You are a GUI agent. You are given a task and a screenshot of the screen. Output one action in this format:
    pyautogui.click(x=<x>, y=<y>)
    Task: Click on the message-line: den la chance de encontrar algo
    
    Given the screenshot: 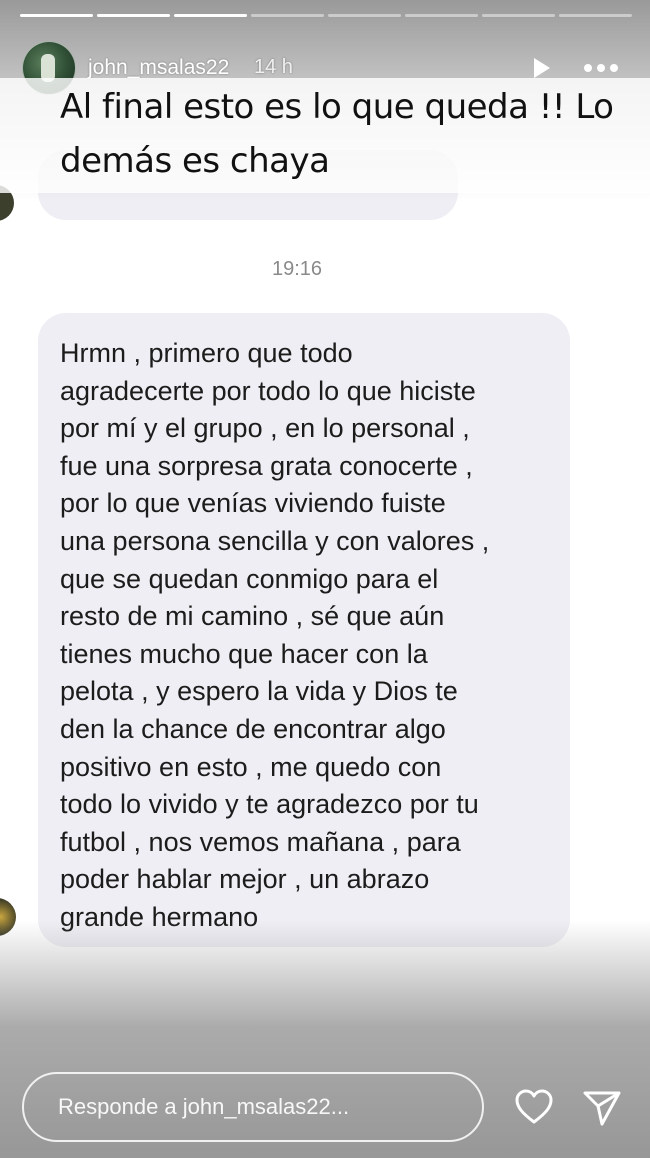 What is the action you would take?
    pyautogui.click(x=253, y=728)
    